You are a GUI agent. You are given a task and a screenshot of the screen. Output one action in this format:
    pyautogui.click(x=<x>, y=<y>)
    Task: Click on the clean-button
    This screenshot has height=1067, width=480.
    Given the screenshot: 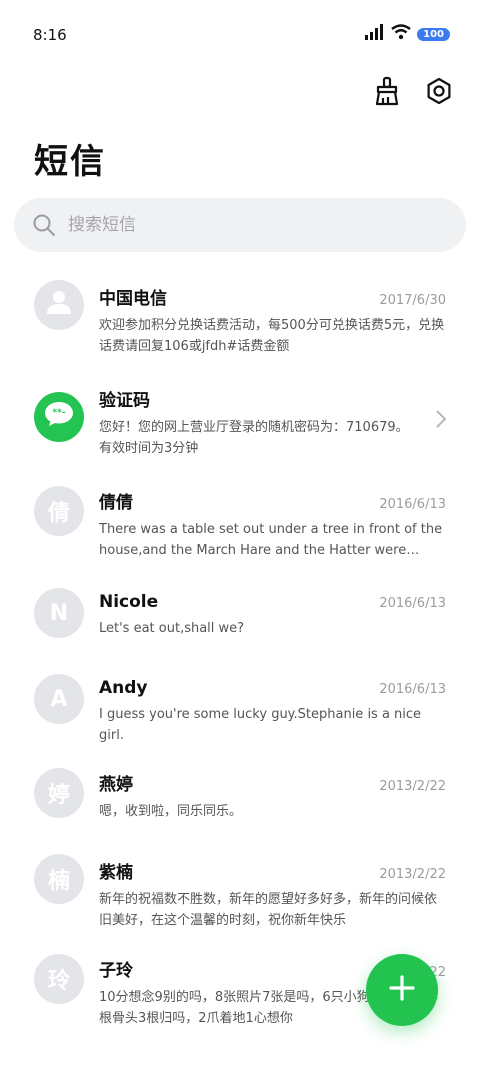 What is the action you would take?
    pyautogui.click(x=387, y=93)
    